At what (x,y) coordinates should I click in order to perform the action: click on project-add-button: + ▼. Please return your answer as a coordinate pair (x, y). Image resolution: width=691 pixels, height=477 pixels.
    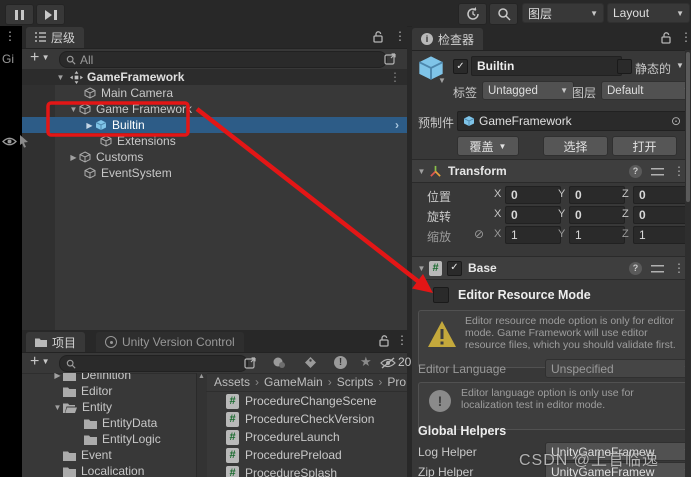
    Looking at the image, I should click on (39, 362).